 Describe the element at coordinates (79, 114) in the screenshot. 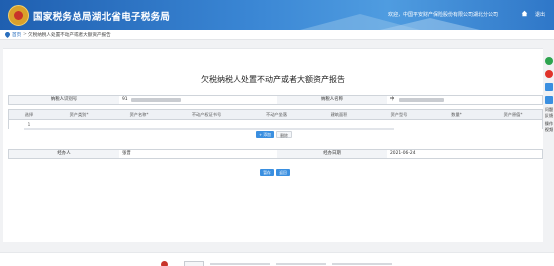

I see `col-asset-category: 资产类别*` at that location.